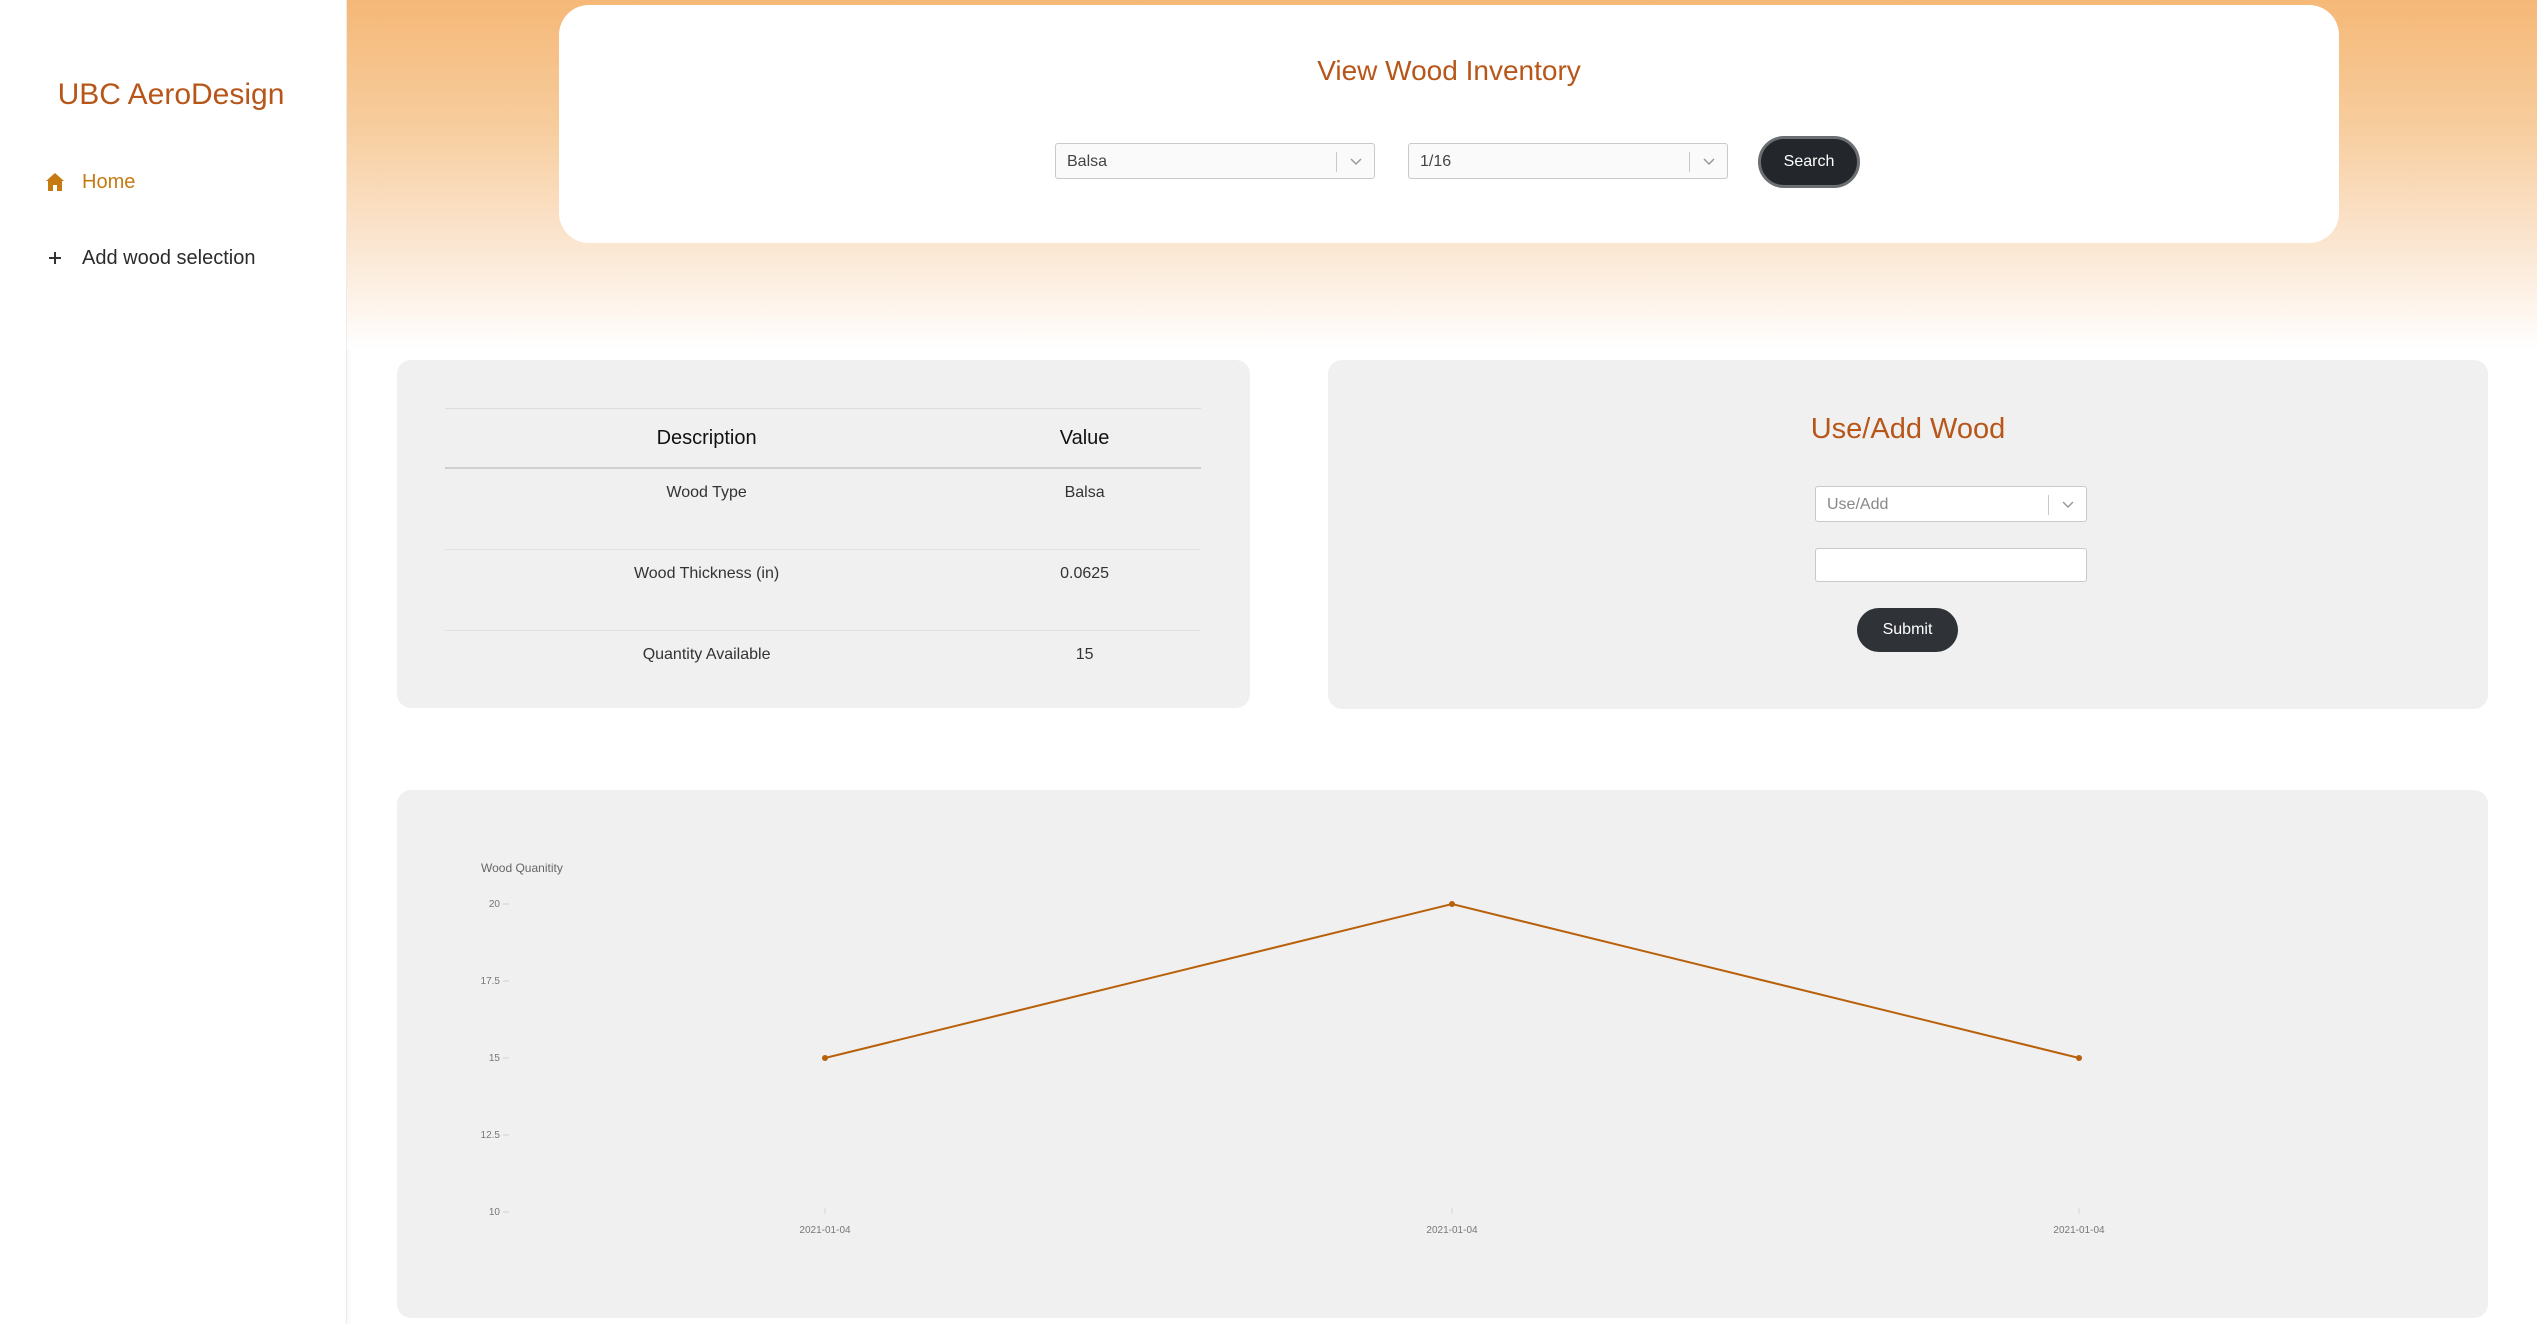 Image resolution: width=2537 pixels, height=1324 pixels. What do you see at coordinates (1907, 630) in the screenshot?
I see `submit-button: Submit` at bounding box center [1907, 630].